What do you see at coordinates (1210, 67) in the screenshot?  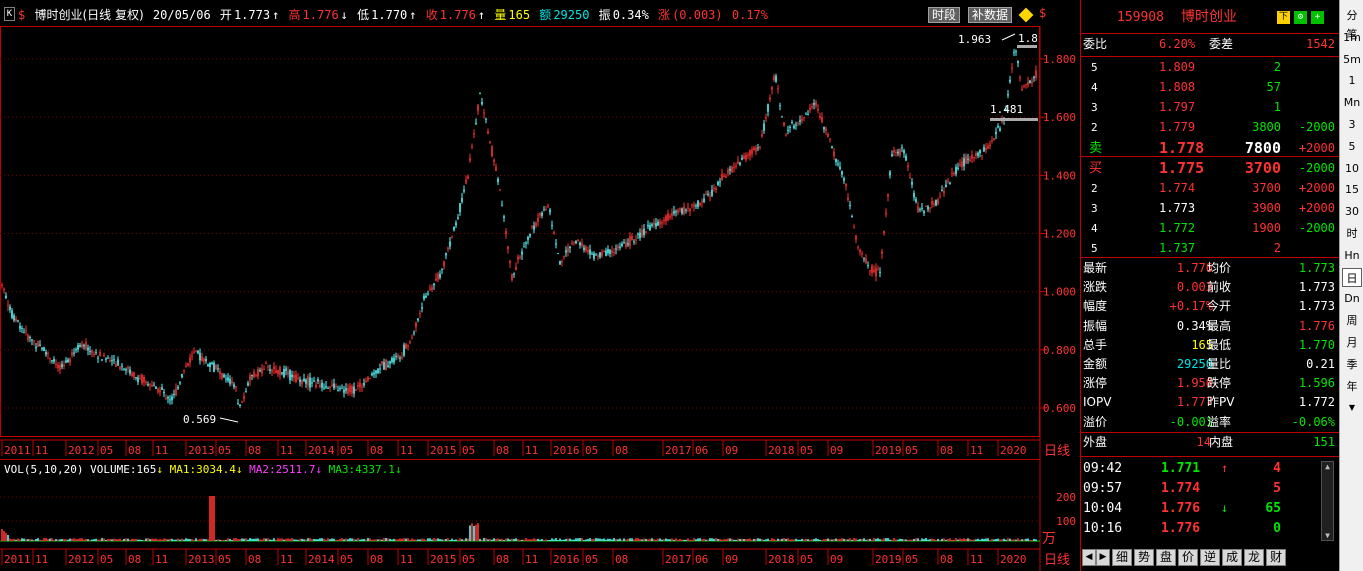 I see `sell-row: 5 1.809 2` at bounding box center [1210, 67].